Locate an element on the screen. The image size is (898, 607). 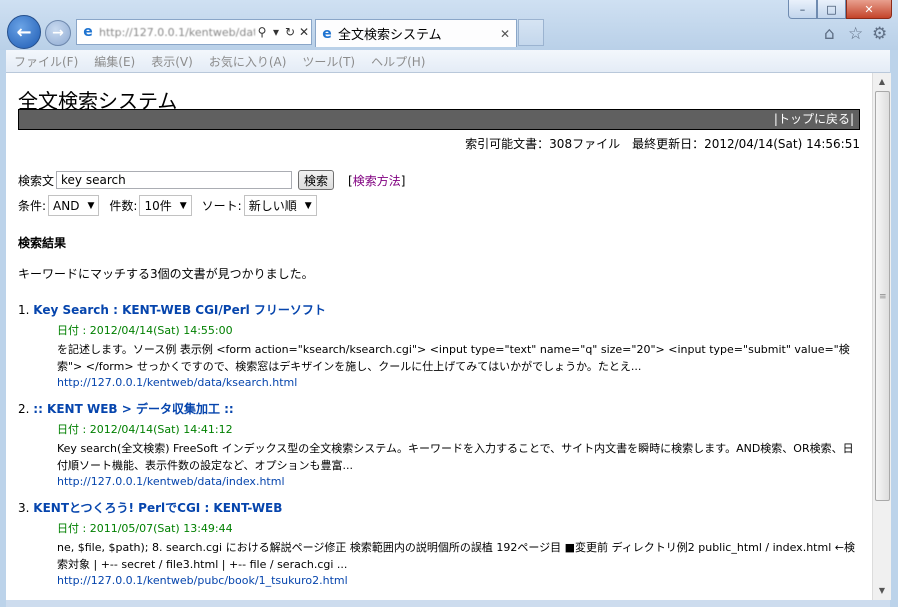
search-help: [検索方法] is located at coordinates (376, 180).